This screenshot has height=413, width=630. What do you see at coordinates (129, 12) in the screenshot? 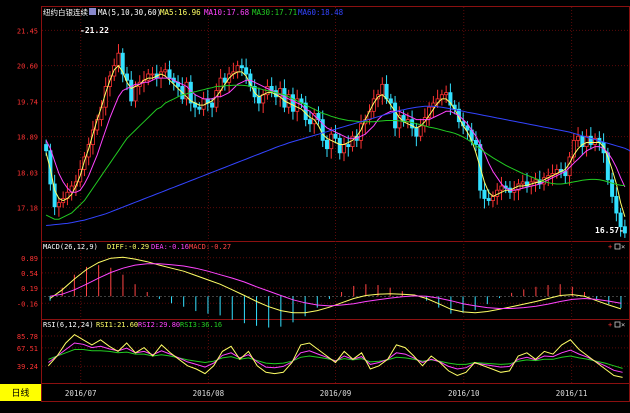
I see `ma-indicator-label: MA(5,10,30,60)` at bounding box center [129, 12].